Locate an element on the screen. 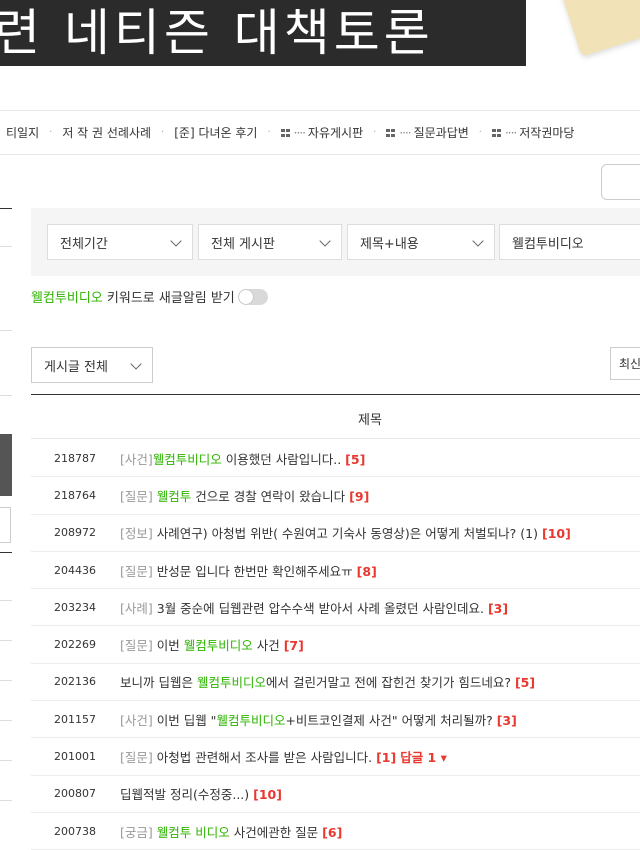 Image resolution: width=640 pixels, height=850 pixels. comment-count: [9] is located at coordinates (359, 496).